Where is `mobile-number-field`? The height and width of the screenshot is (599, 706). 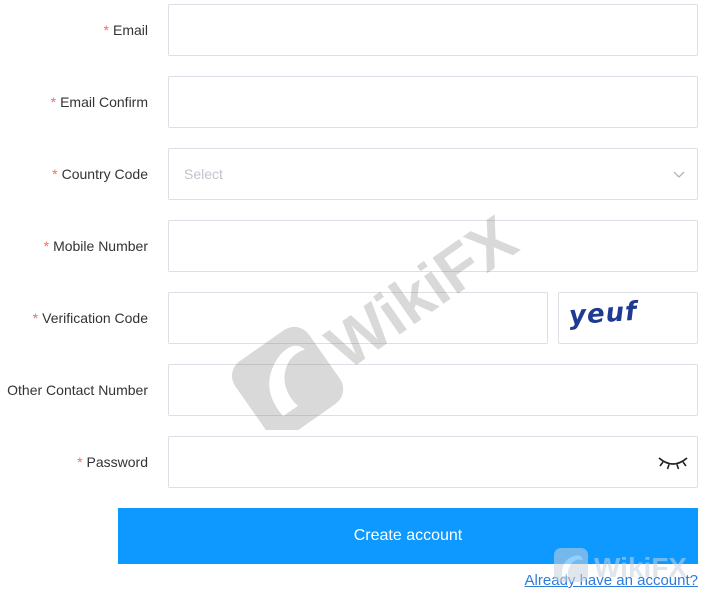 mobile-number-field is located at coordinates (433, 246).